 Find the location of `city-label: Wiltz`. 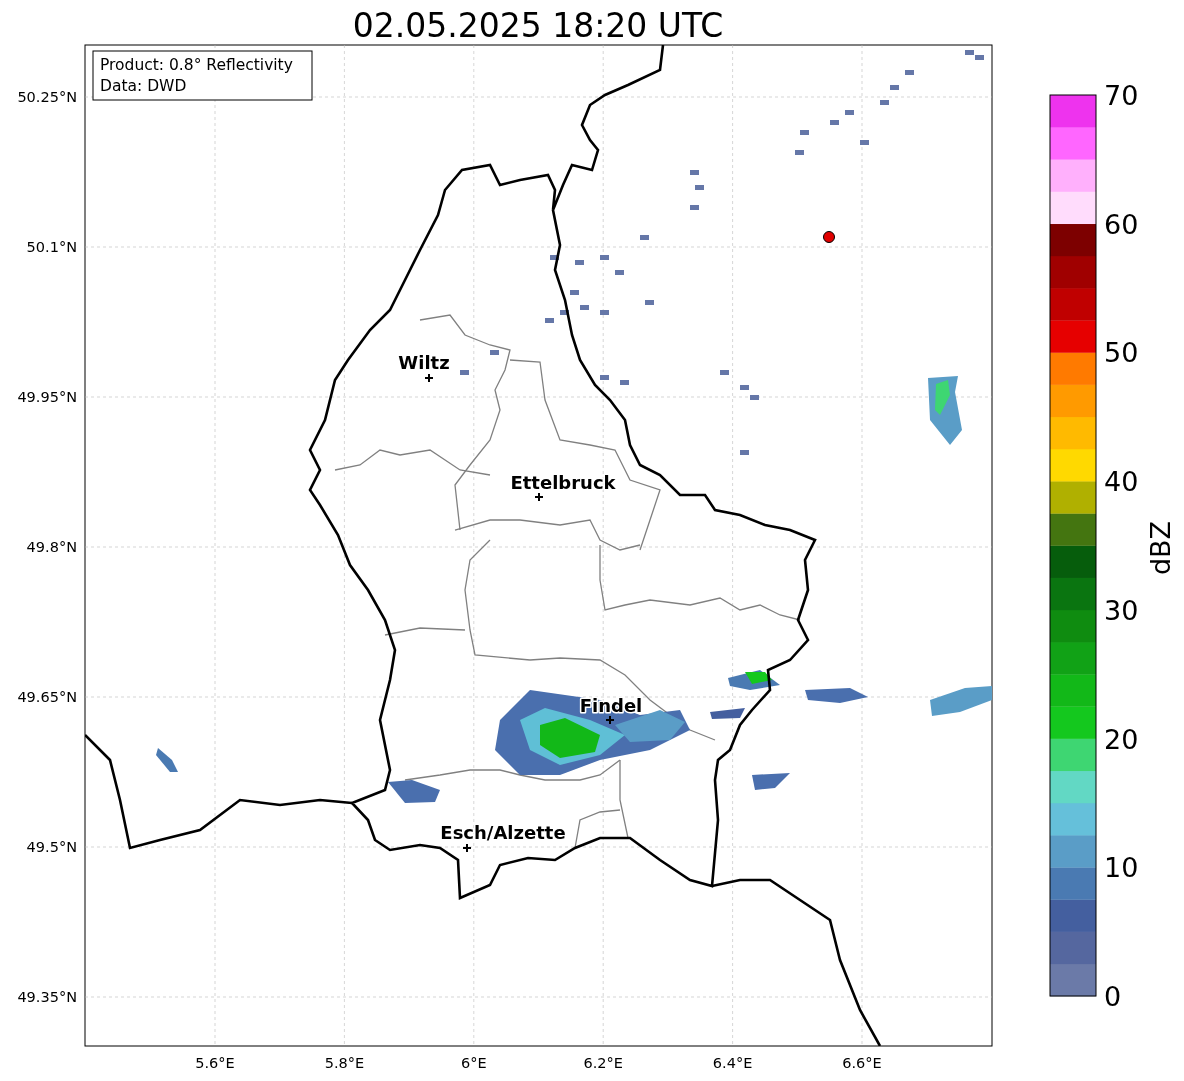

city-label: Wiltz is located at coordinates (424, 362).